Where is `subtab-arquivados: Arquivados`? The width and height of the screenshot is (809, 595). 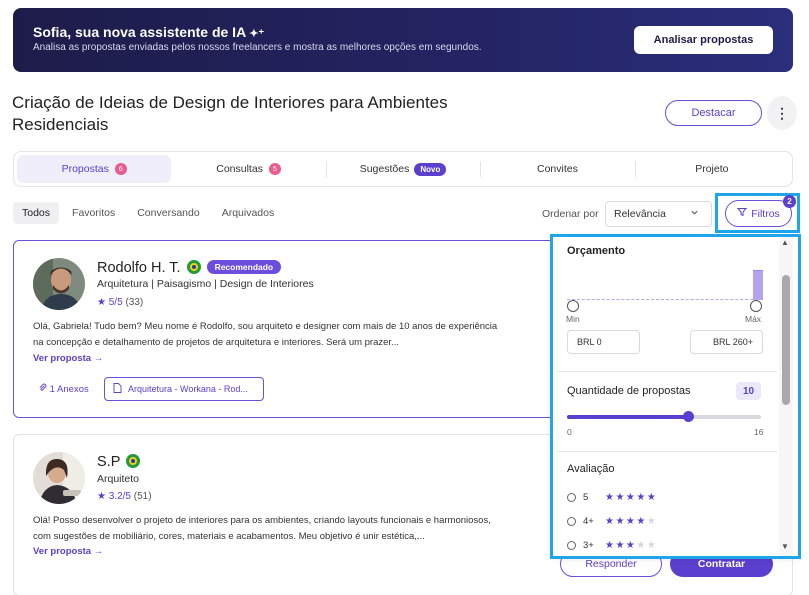 subtab-arquivados: Arquivados is located at coordinates (248, 213).